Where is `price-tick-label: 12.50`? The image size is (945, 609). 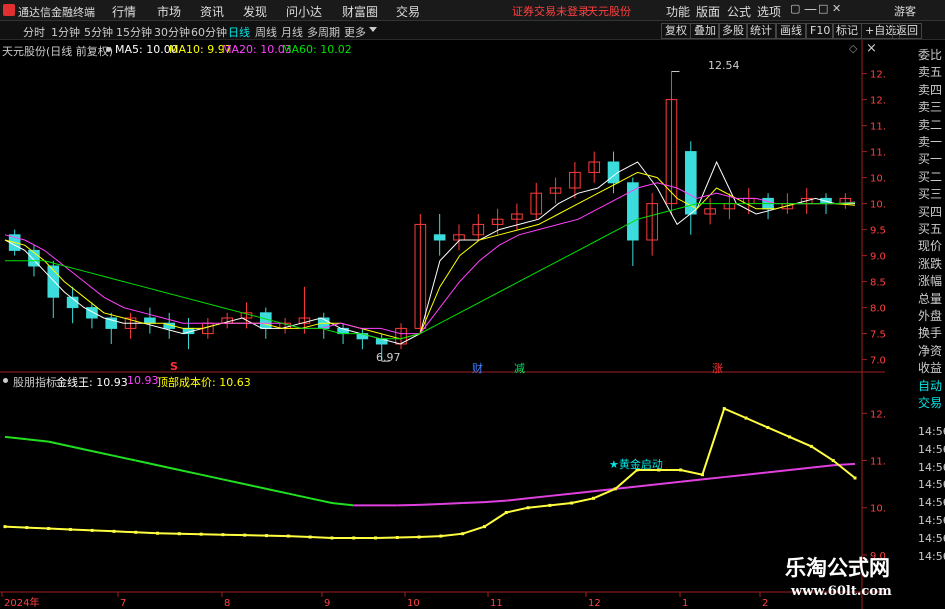
price-tick-label: 12.50 is located at coordinates (877, 75).